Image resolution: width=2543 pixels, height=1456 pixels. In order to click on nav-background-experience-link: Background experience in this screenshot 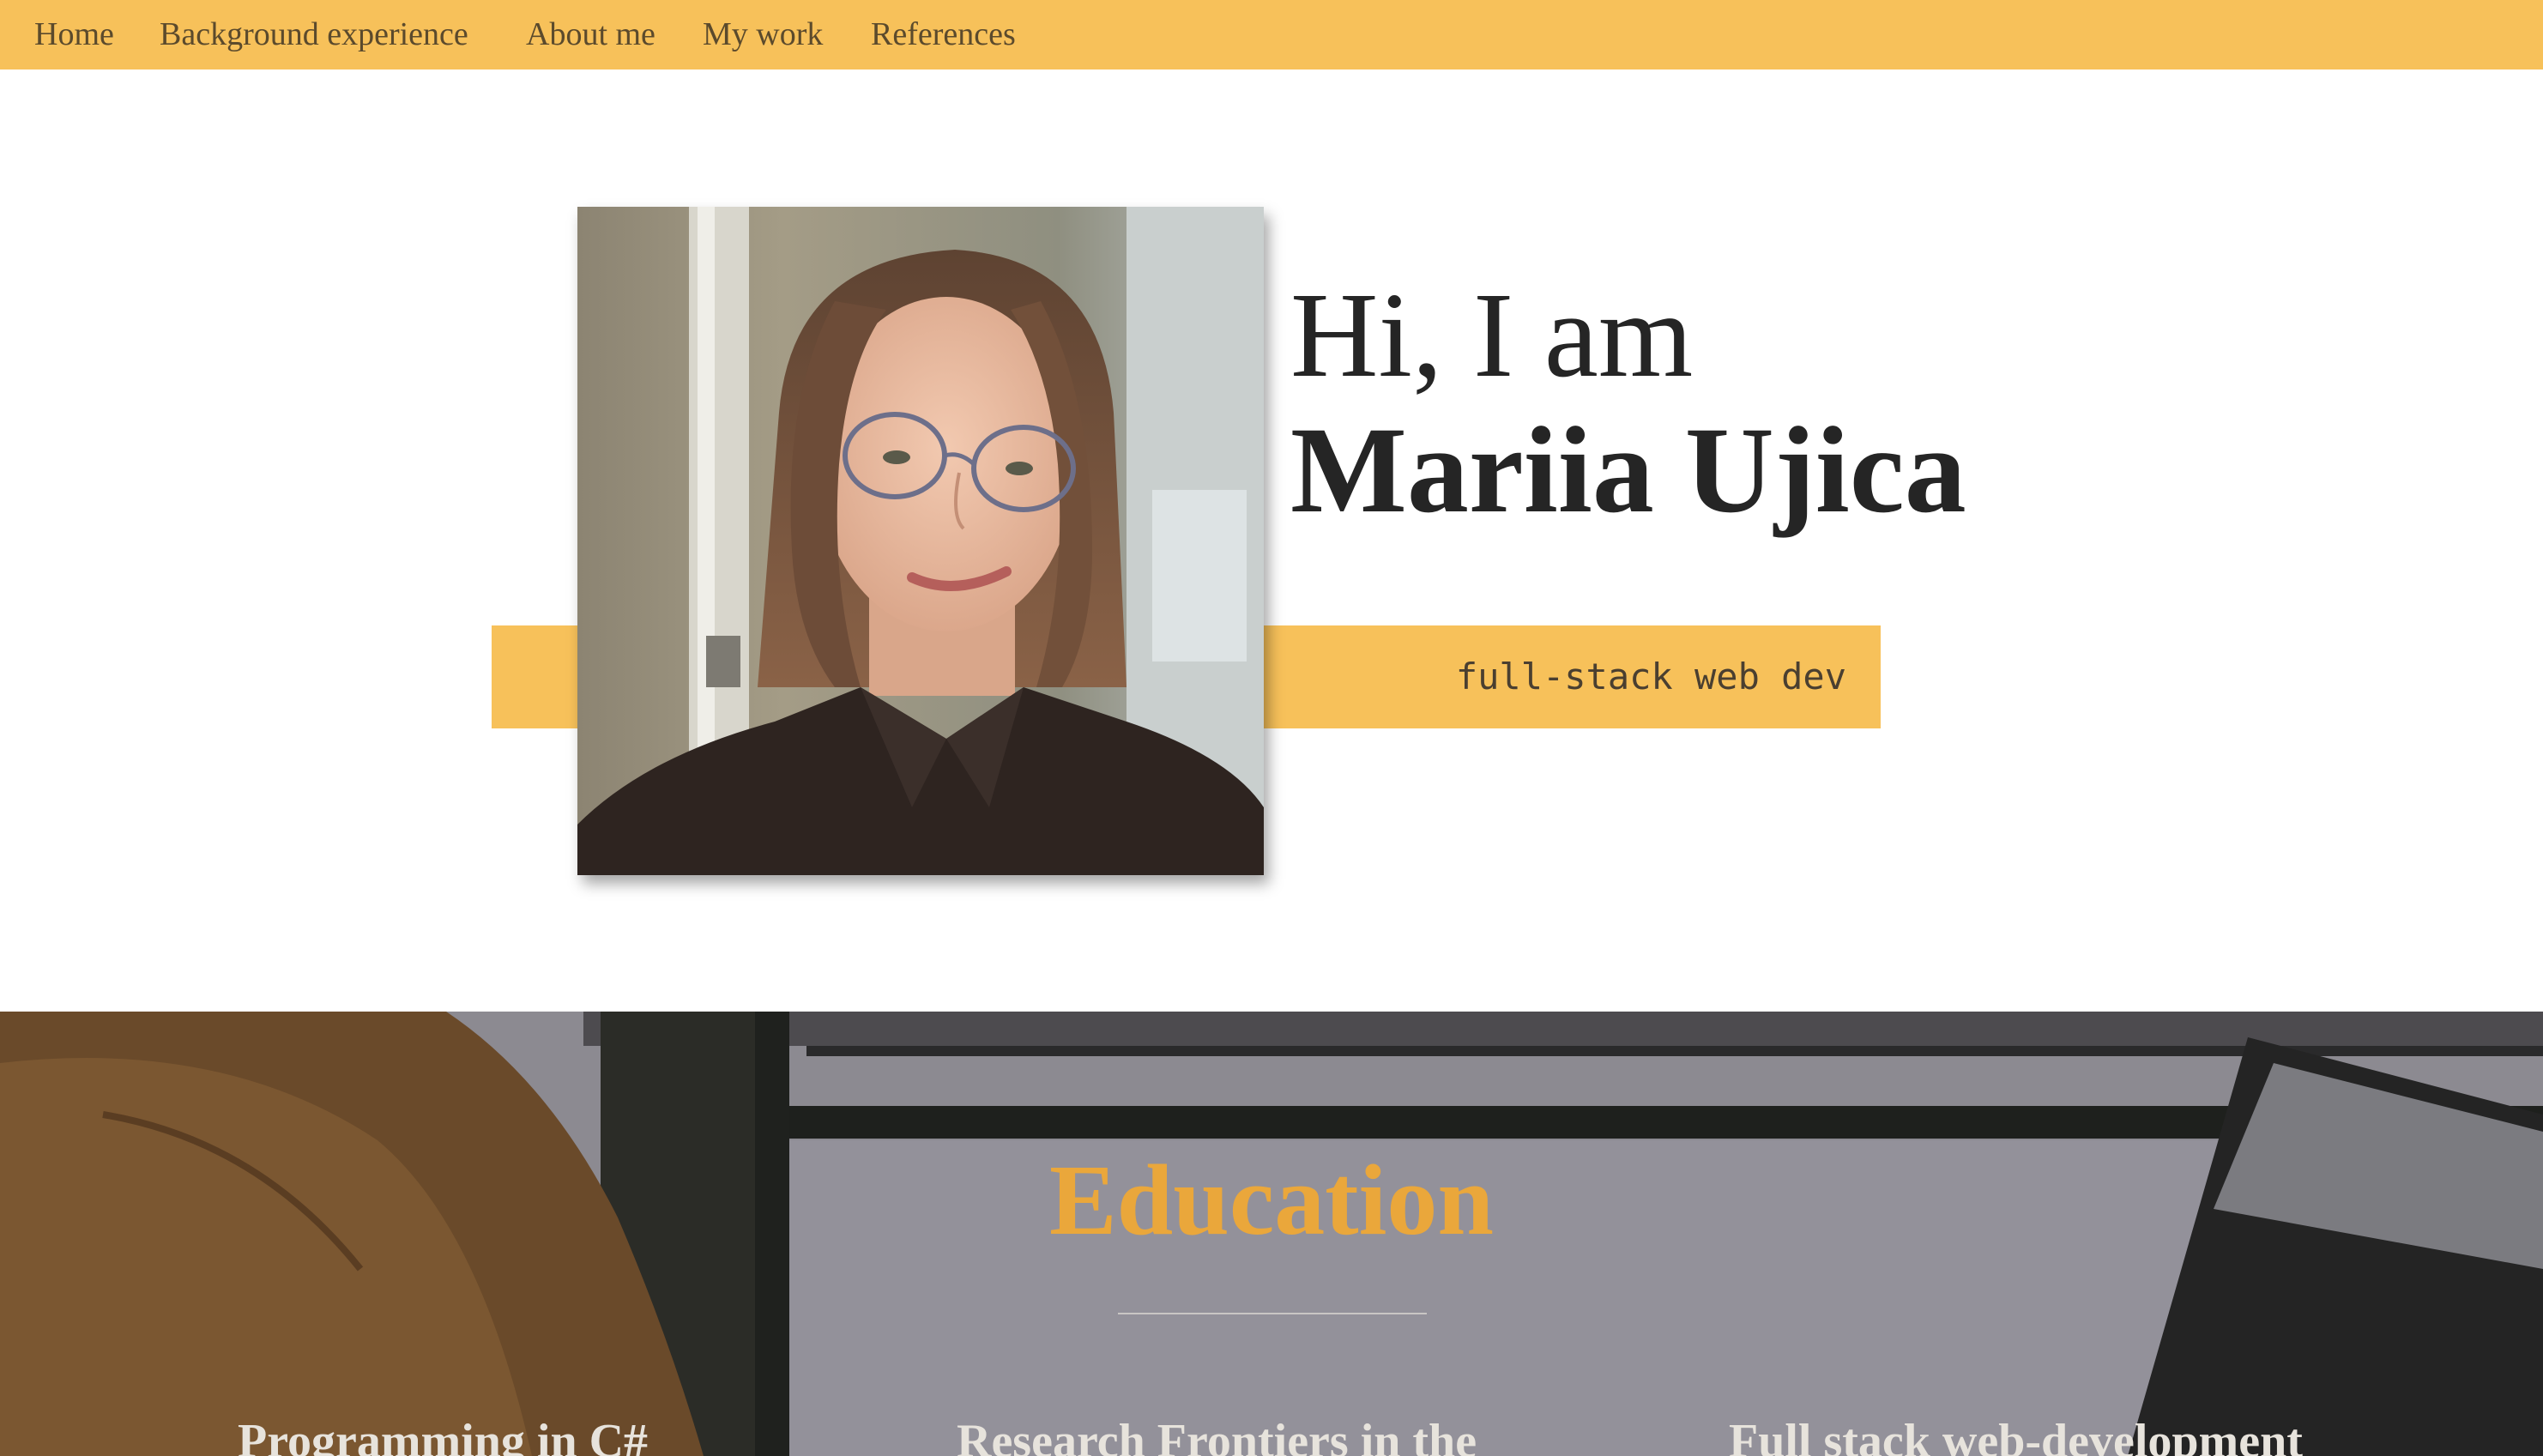, I will do `click(314, 34)`.